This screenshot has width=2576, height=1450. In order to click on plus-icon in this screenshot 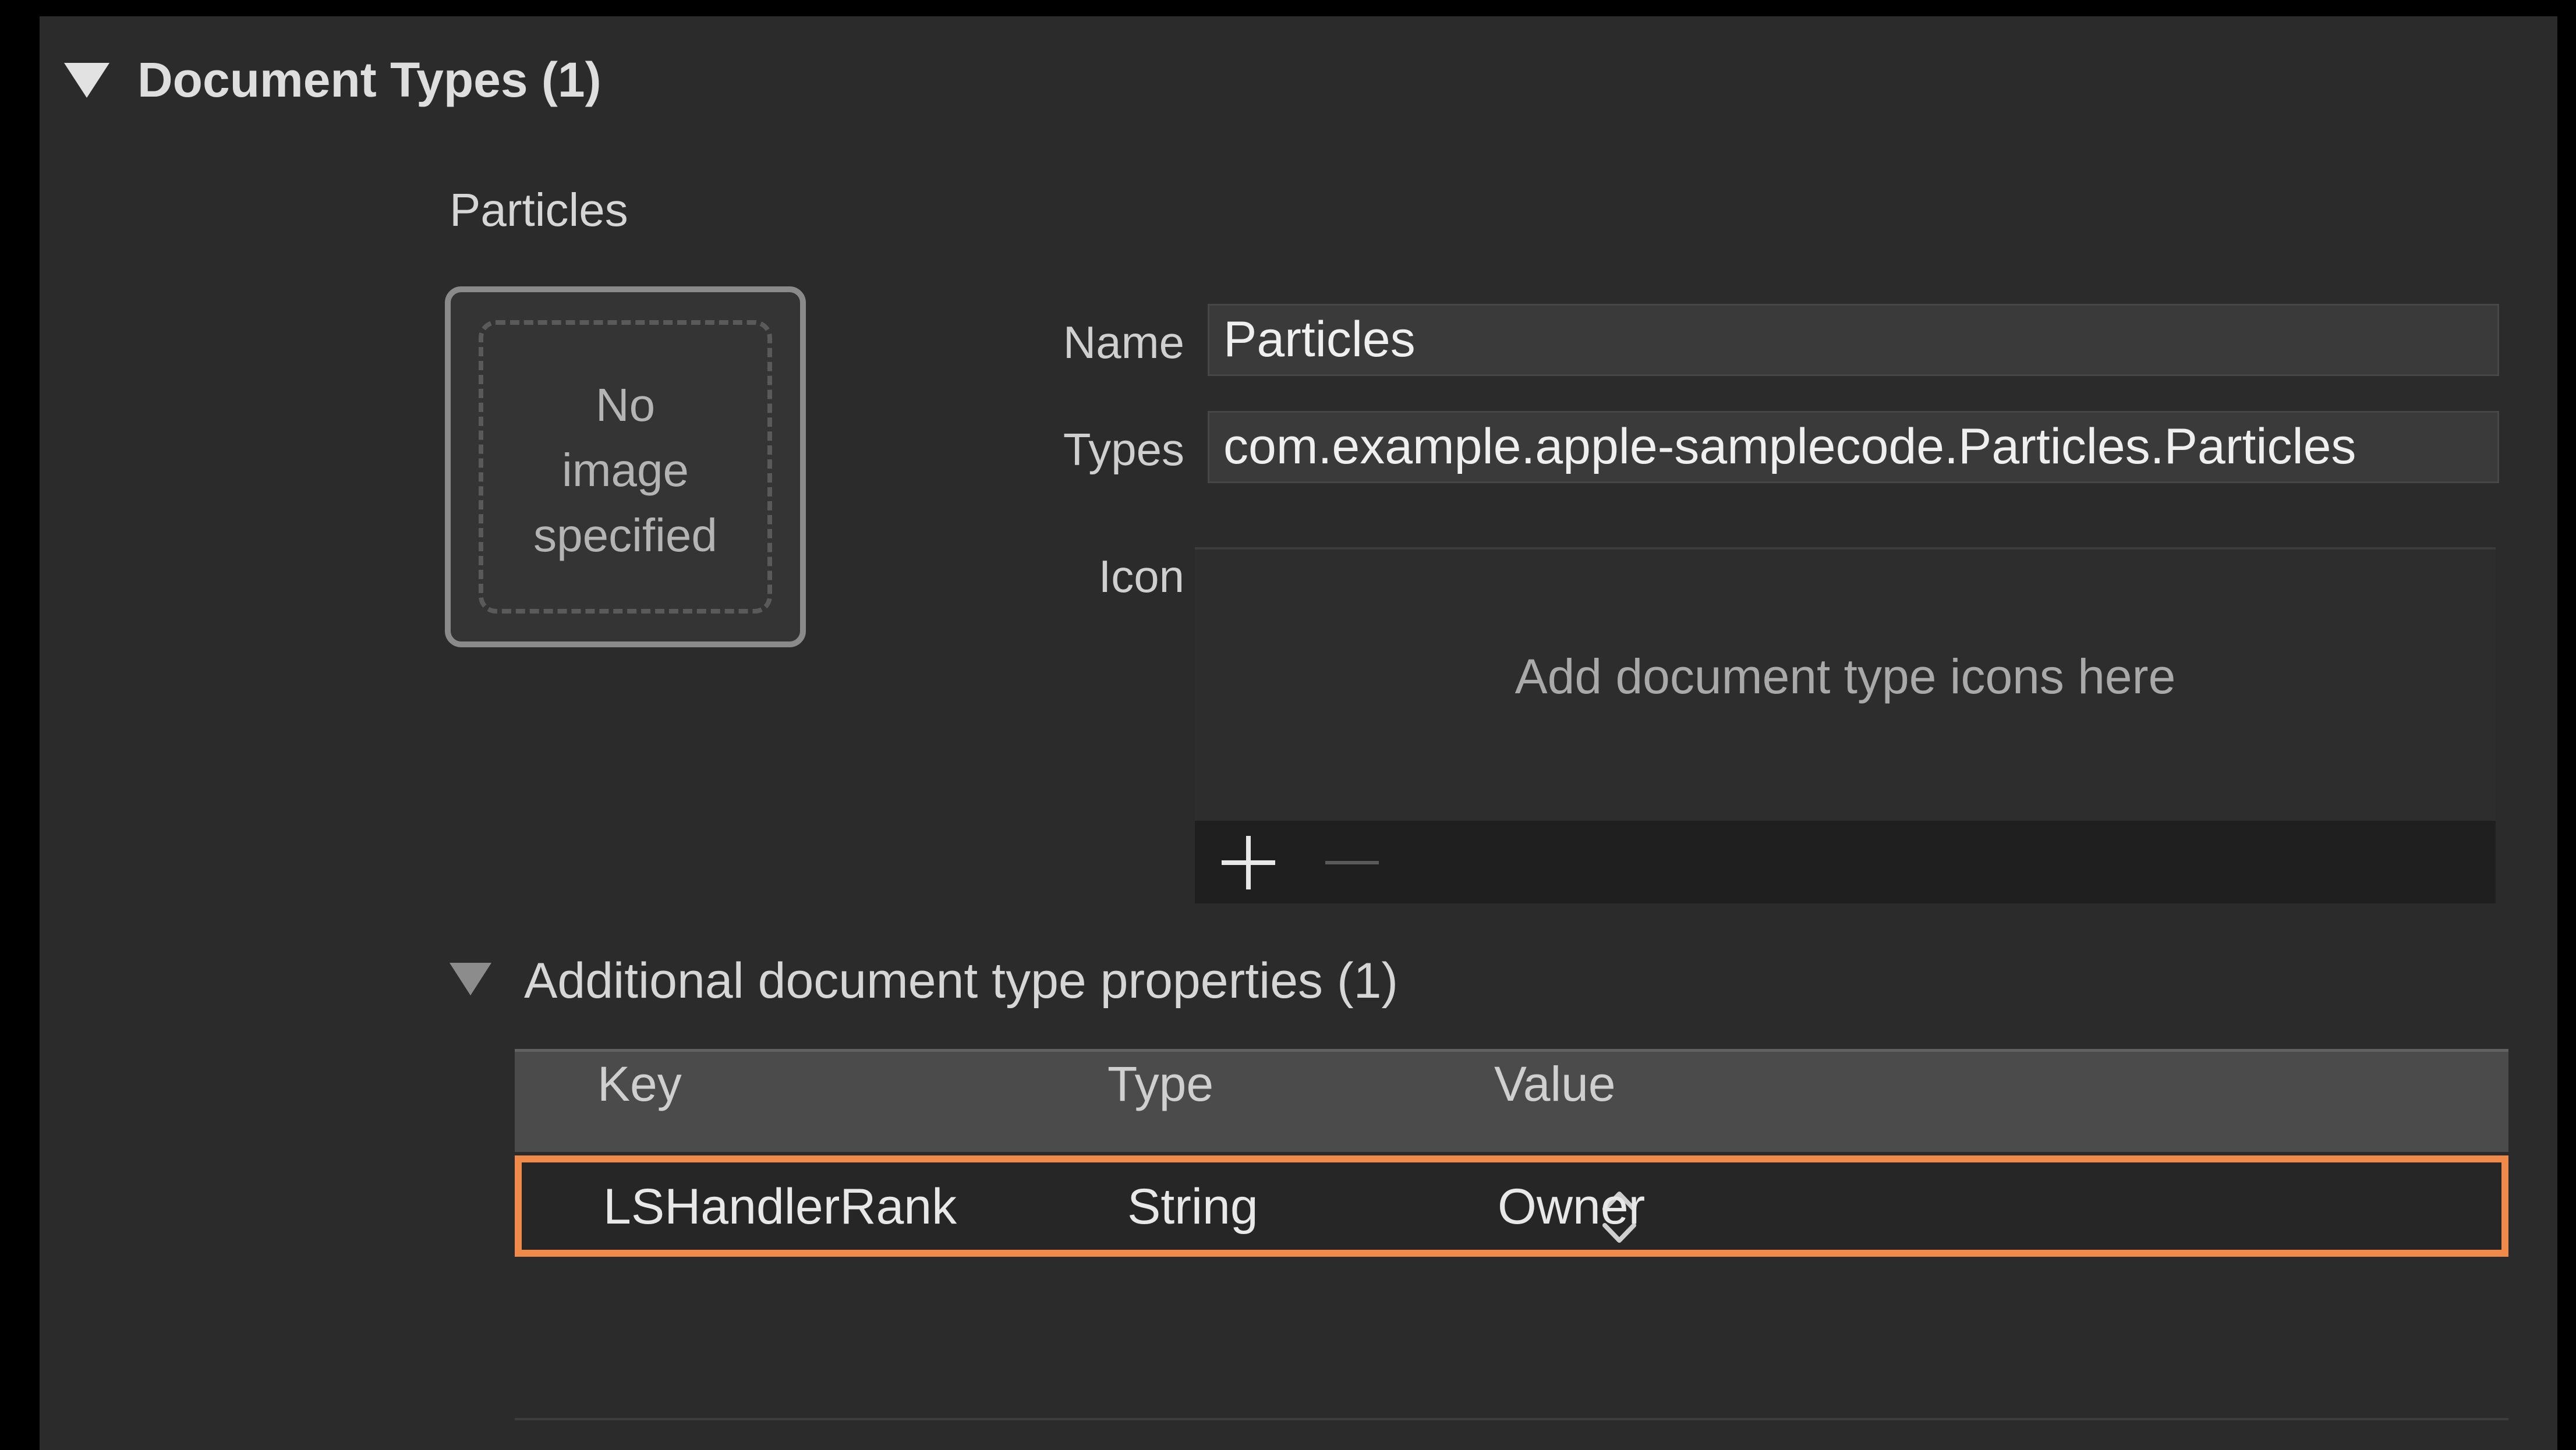, I will do `click(1248, 862)`.